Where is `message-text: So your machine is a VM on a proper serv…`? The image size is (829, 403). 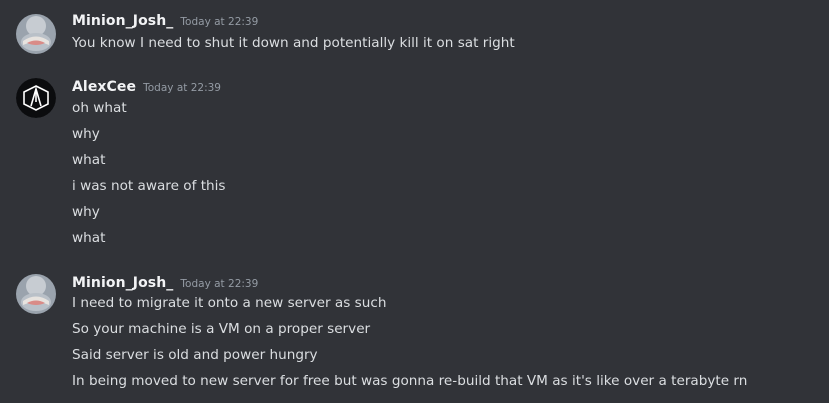
message-text: So your machine is a VM on a proper serv… is located at coordinates (221, 329).